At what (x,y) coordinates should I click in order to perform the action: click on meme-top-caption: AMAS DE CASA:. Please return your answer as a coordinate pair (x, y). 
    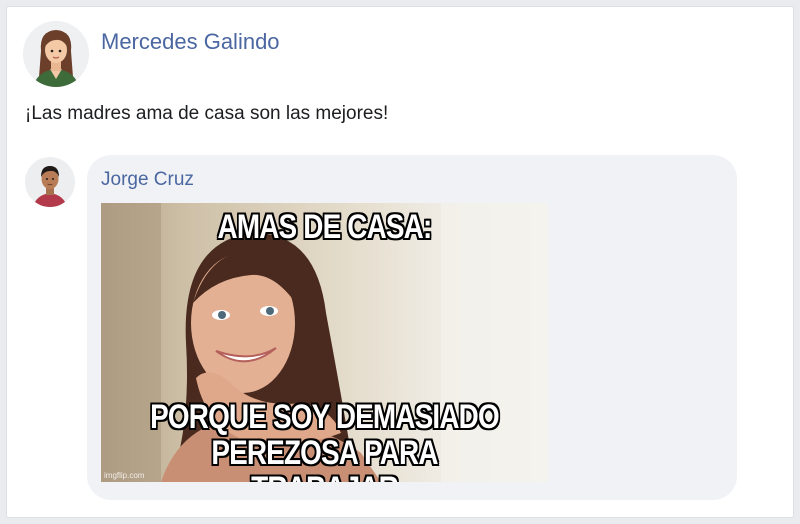
    Looking at the image, I should click on (325, 227).